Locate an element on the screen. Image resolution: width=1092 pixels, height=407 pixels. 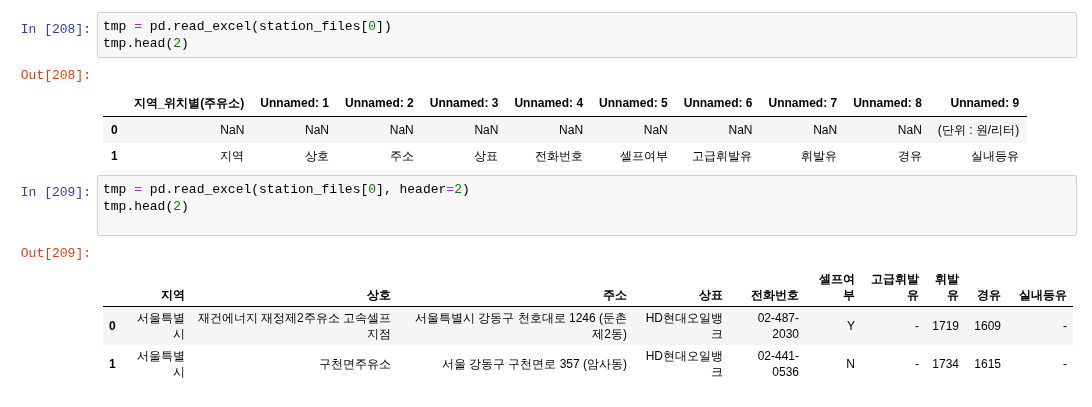
column-header: Unnamed: 2 is located at coordinates (379, 103).